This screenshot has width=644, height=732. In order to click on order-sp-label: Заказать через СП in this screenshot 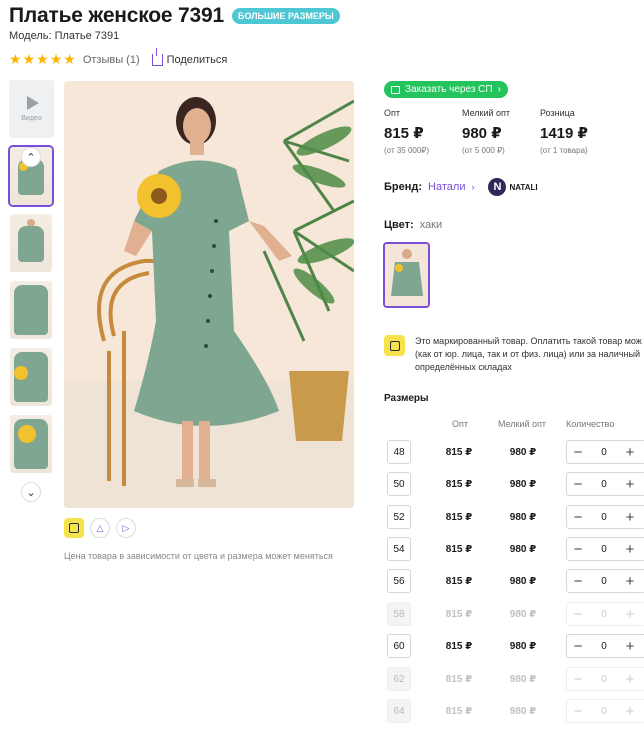, I will do `click(449, 89)`.